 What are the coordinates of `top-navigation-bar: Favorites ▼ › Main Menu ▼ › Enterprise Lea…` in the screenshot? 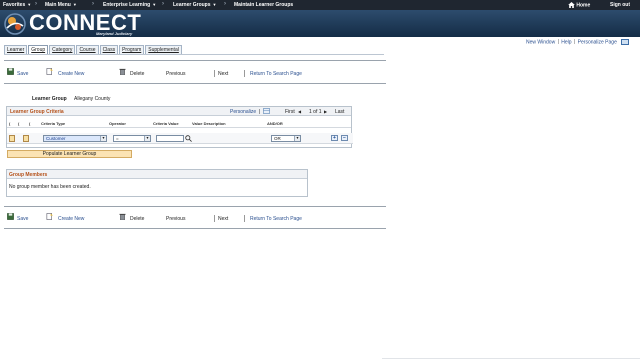 It's located at (320, 5).